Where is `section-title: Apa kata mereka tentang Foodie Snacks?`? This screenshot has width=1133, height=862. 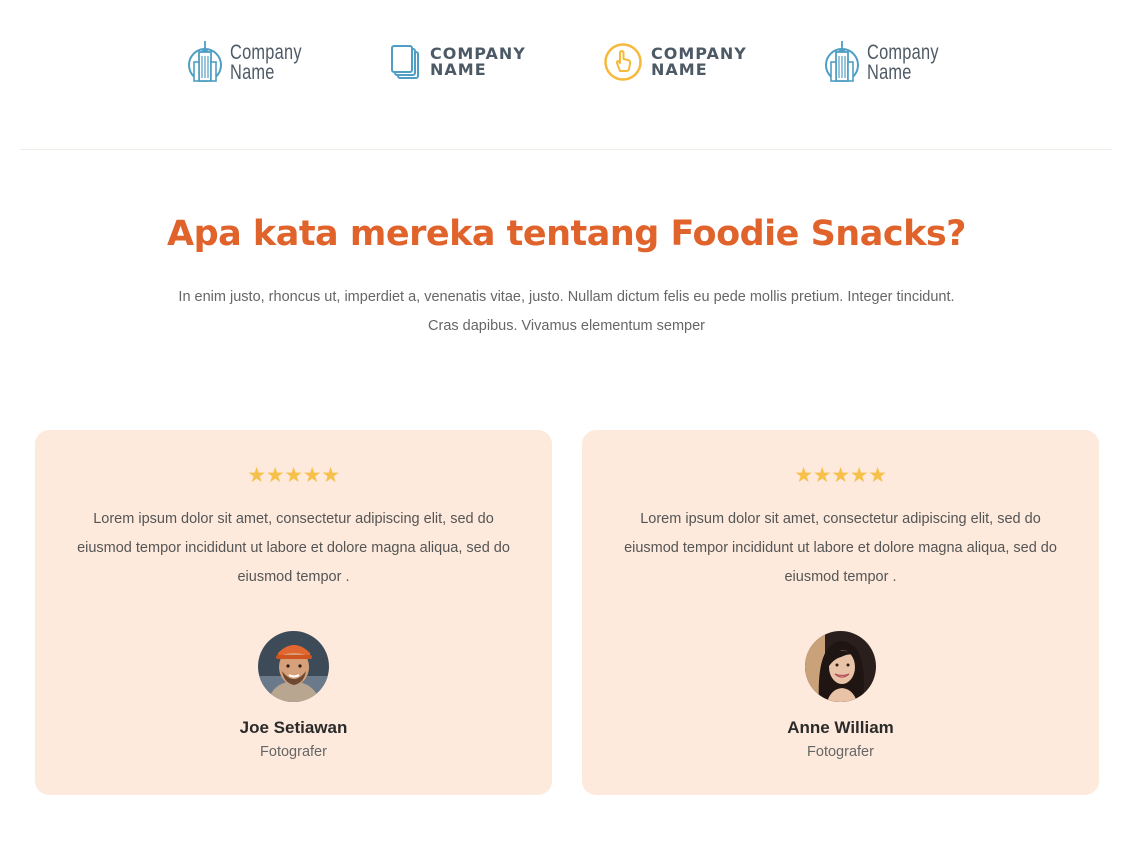
section-title: Apa kata mereka tentang Foodie Snacks? is located at coordinates (566, 234).